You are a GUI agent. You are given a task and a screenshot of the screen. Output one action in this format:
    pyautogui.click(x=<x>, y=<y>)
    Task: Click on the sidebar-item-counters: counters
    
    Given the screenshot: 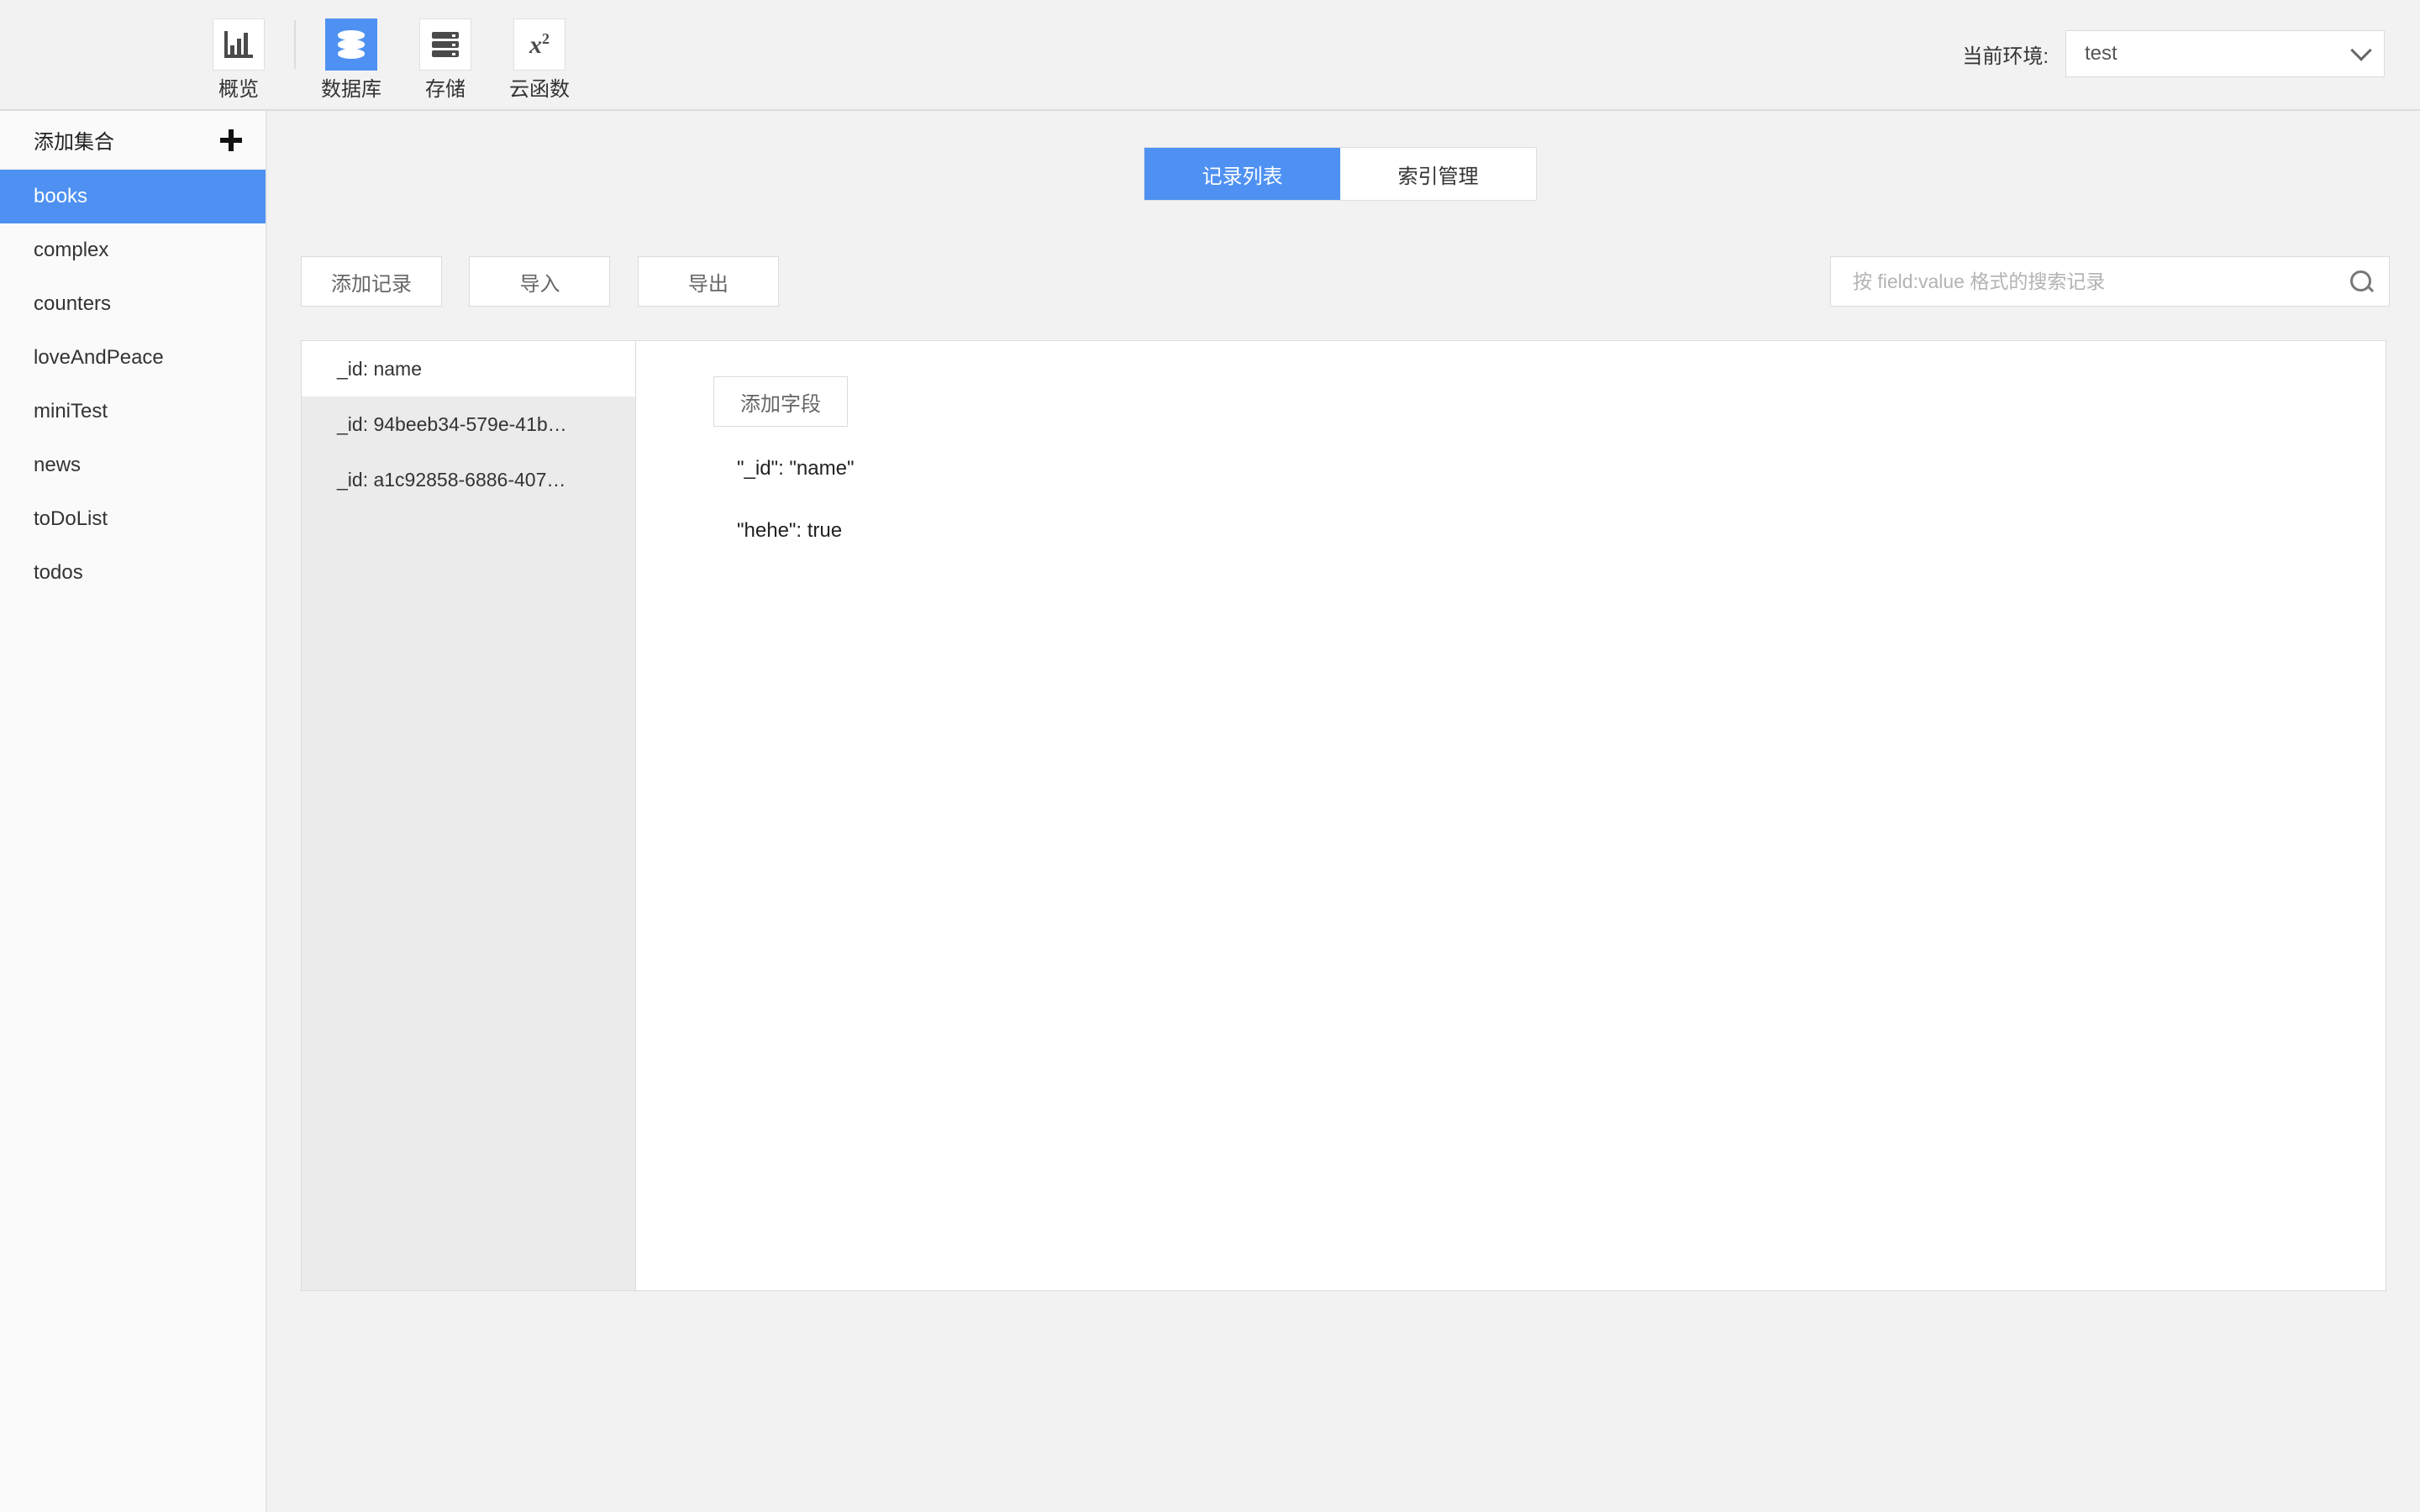 What is the action you would take?
    pyautogui.click(x=133, y=304)
    